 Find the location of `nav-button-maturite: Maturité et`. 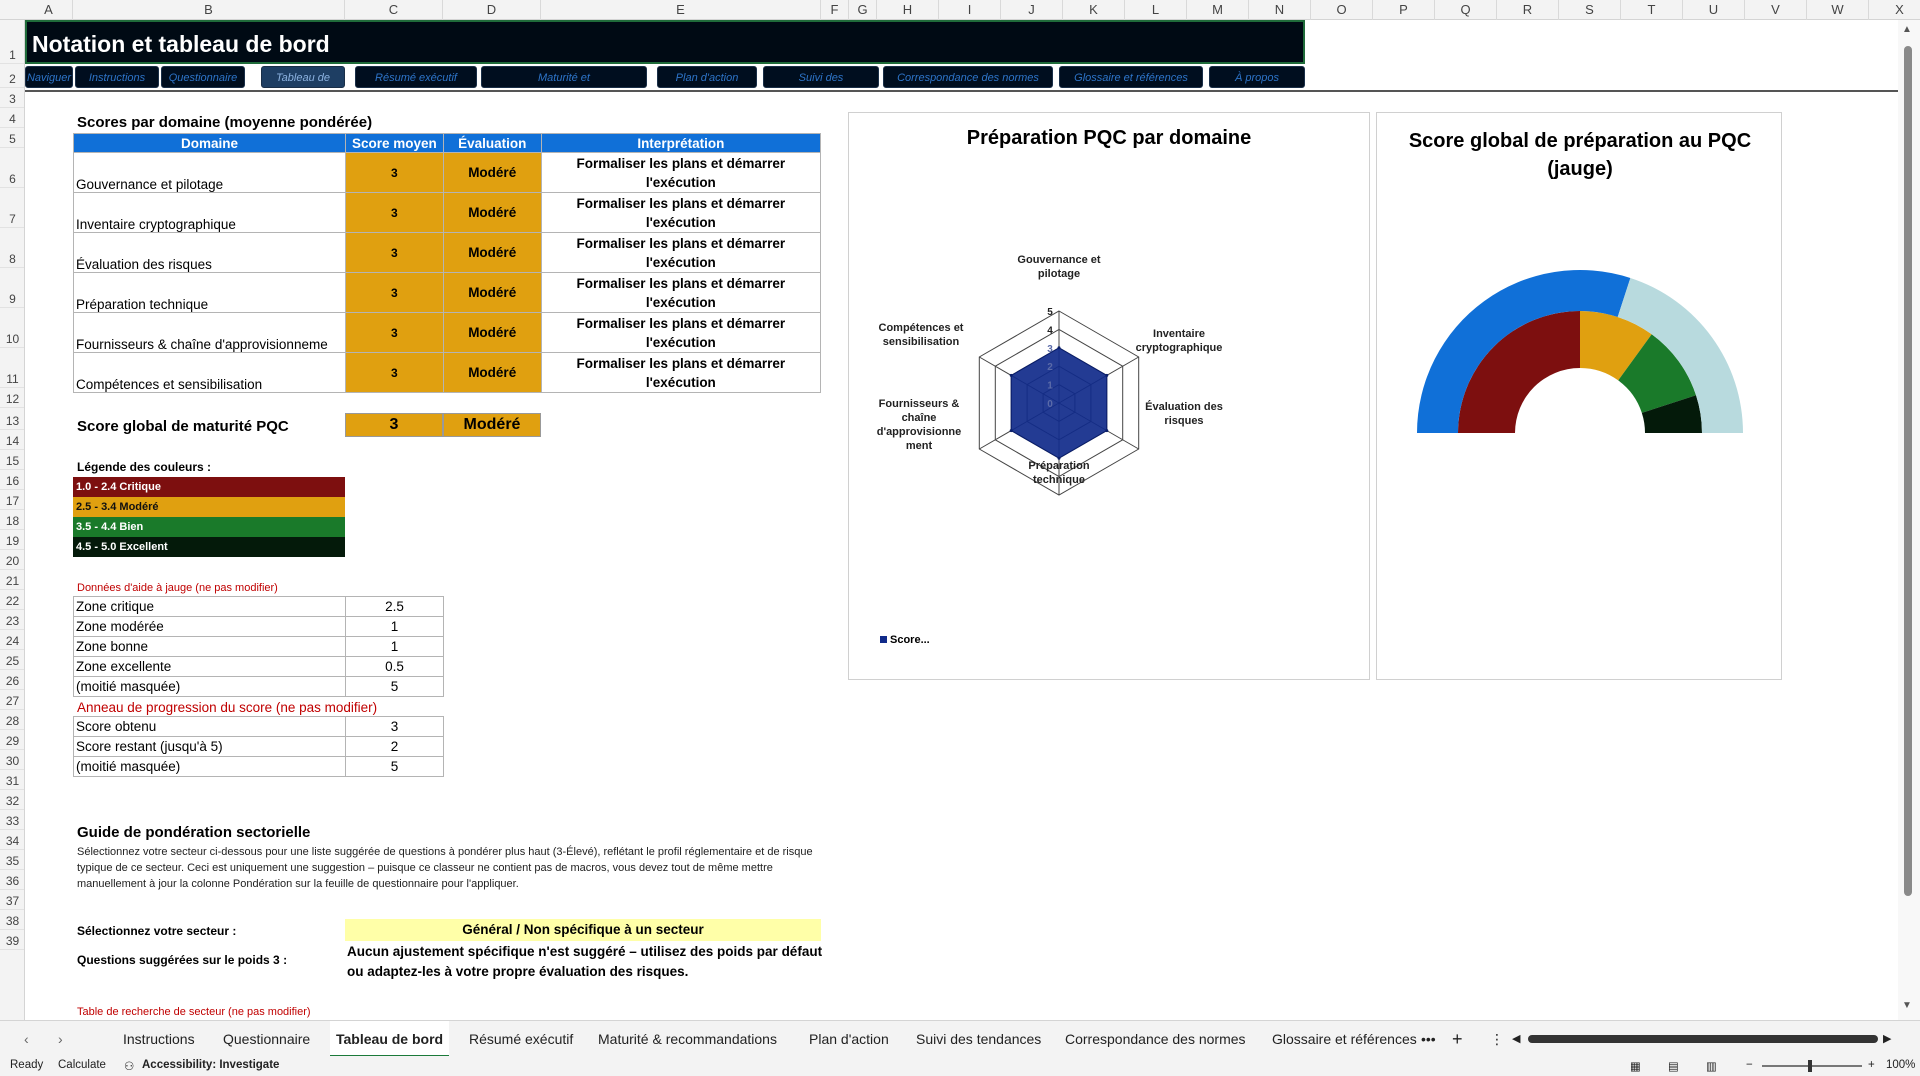

nav-button-maturite: Maturité et is located at coordinates (564, 77).